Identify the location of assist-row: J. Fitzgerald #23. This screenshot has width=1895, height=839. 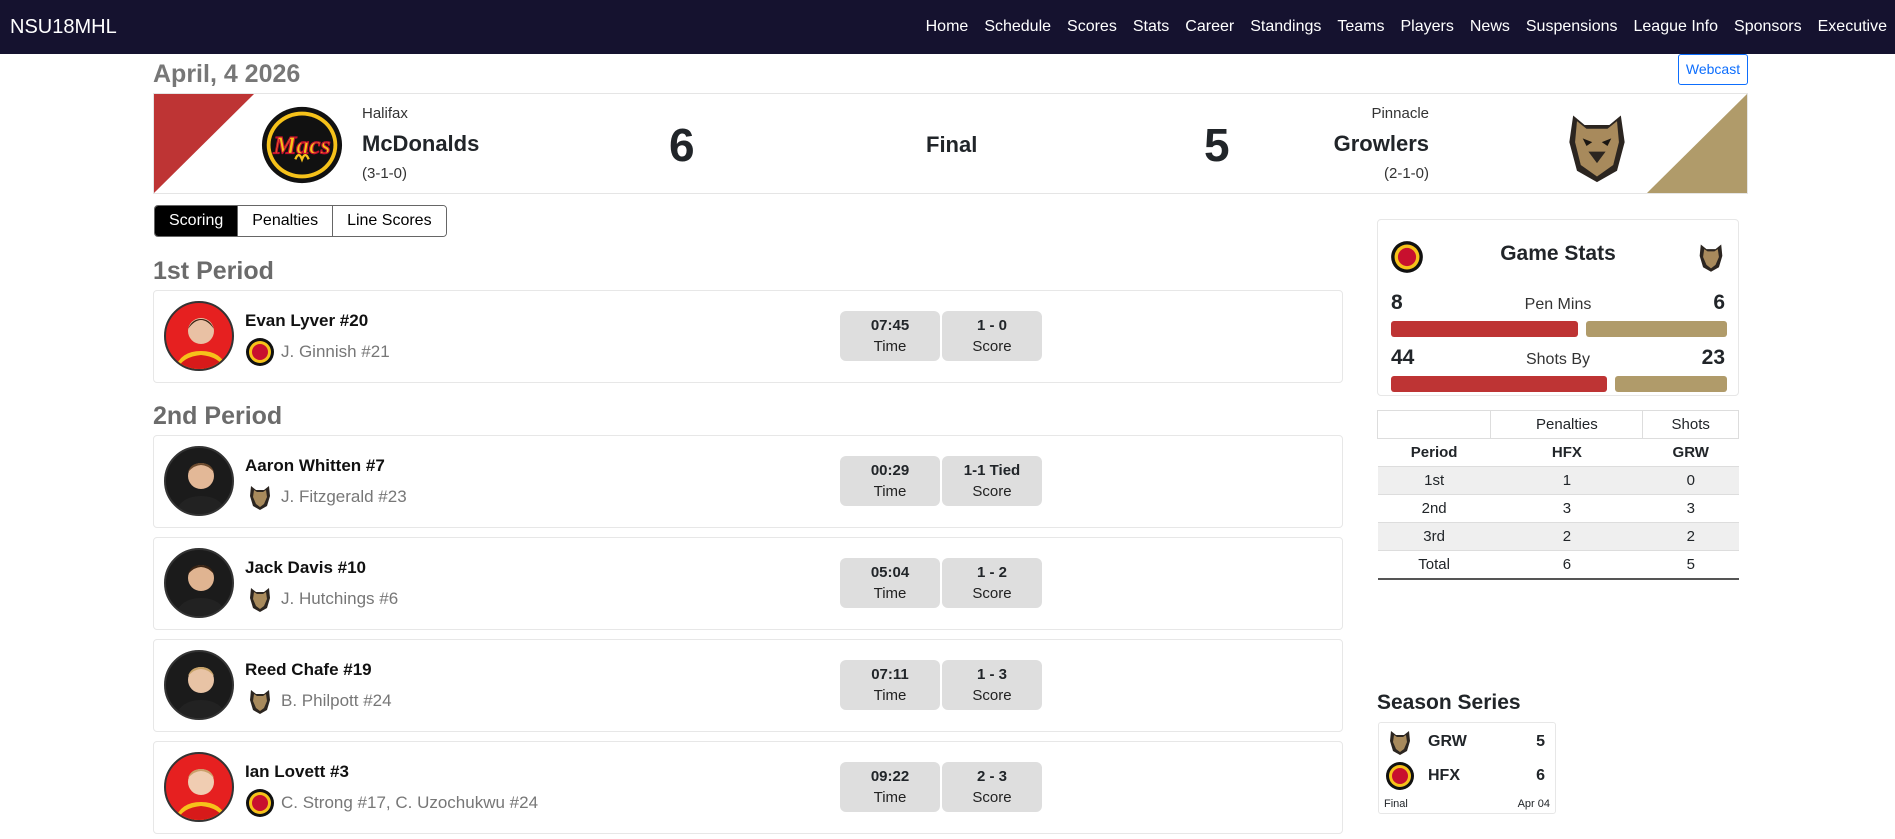
(326, 497).